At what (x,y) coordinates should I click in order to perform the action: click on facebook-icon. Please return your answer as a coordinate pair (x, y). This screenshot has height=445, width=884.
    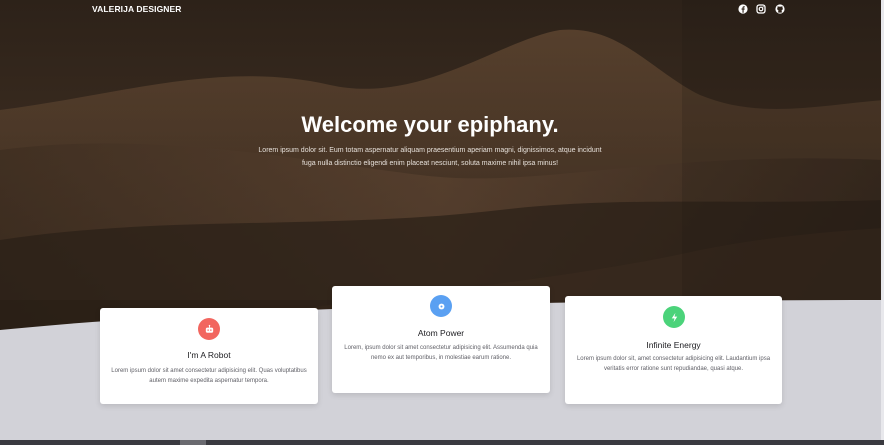
    Looking at the image, I should click on (743, 9).